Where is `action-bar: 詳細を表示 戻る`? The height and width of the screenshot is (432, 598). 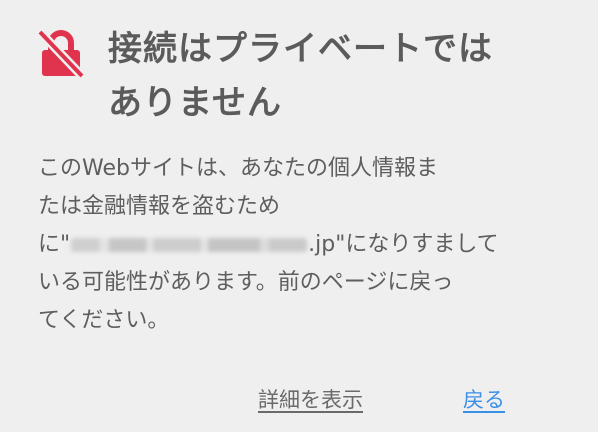 action-bar: 詳細を表示 戻る is located at coordinates (299, 399).